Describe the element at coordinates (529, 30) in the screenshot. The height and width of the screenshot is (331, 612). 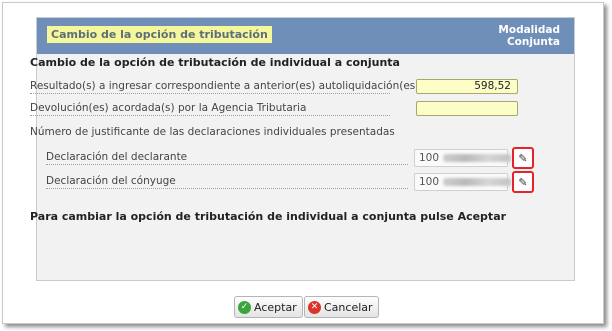
I see `modalidad-line-1: Modalidad` at that location.